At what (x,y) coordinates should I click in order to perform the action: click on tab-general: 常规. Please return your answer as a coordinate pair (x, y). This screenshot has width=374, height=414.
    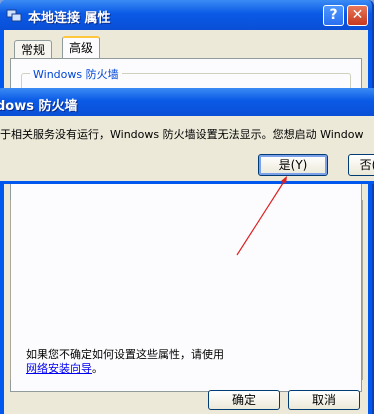
    Looking at the image, I should click on (33, 49).